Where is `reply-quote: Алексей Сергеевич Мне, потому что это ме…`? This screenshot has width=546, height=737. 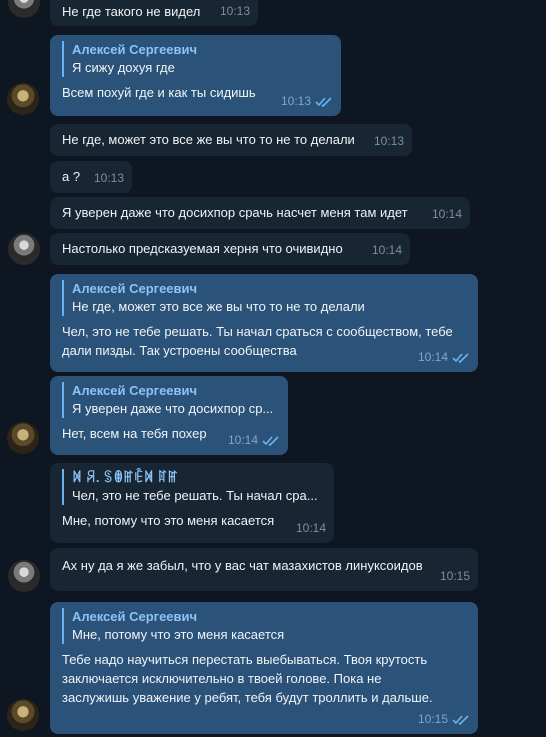
reply-quote: Алексей Сергеевич Мне, потому что это ме… is located at coordinates (265, 626).